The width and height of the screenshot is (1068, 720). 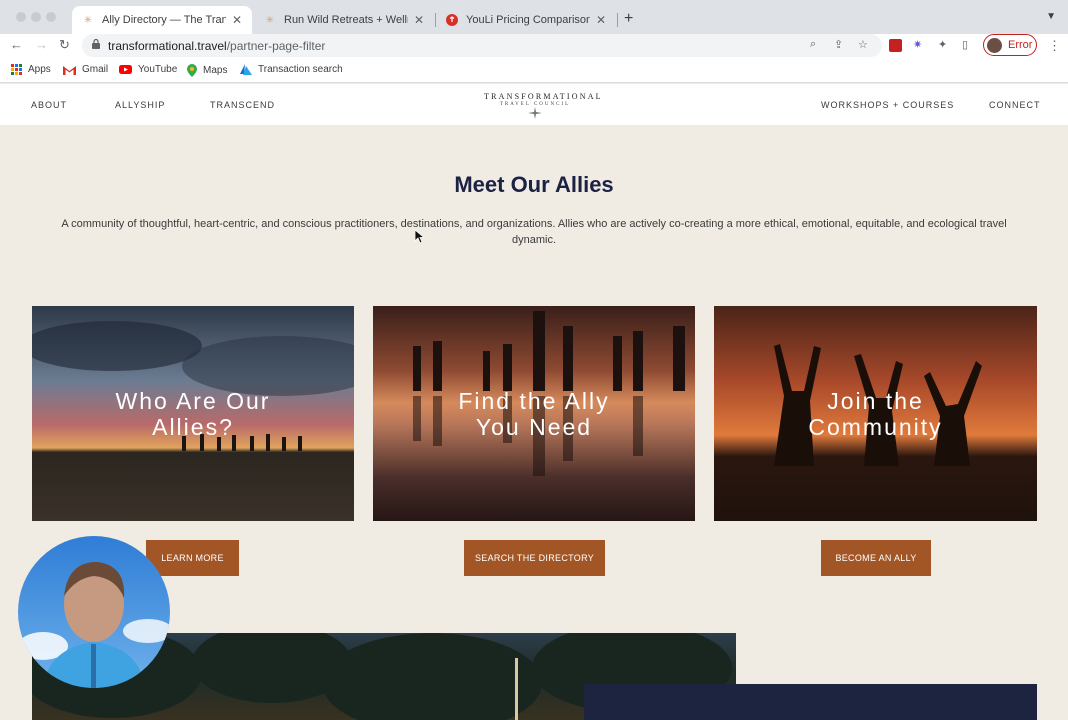 I want to click on back-arrow-icon: ←, so click(x=16, y=44).